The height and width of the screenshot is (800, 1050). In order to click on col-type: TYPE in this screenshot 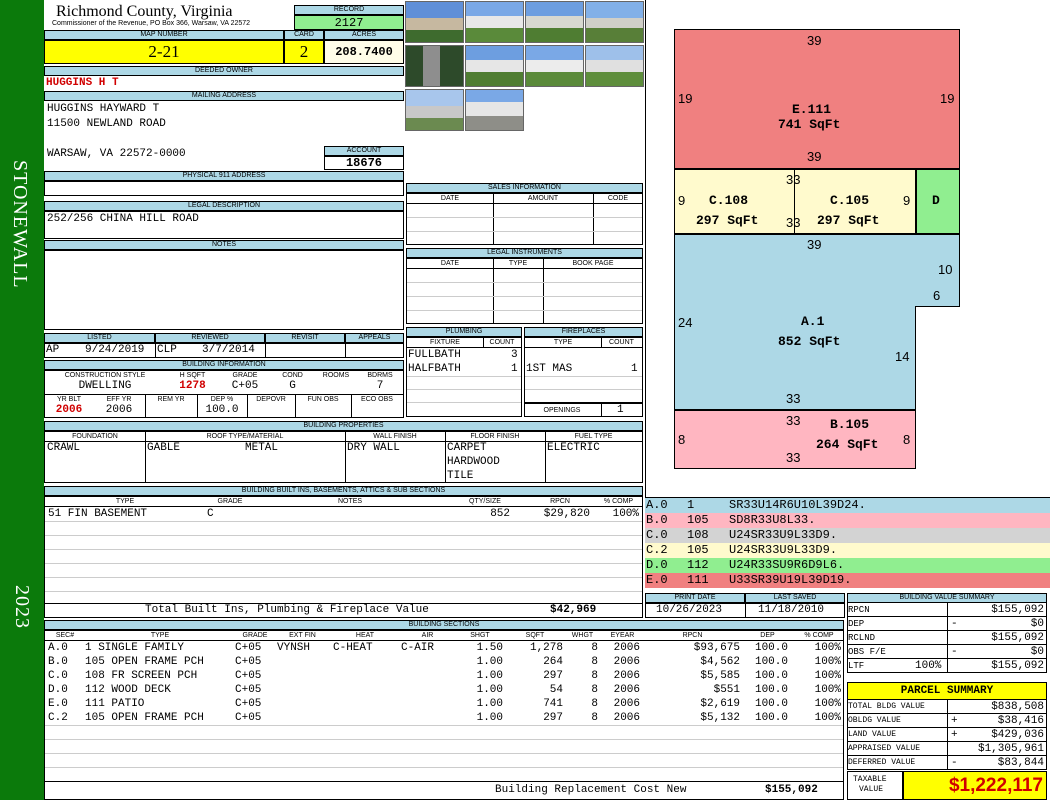, I will do `click(160, 635)`.